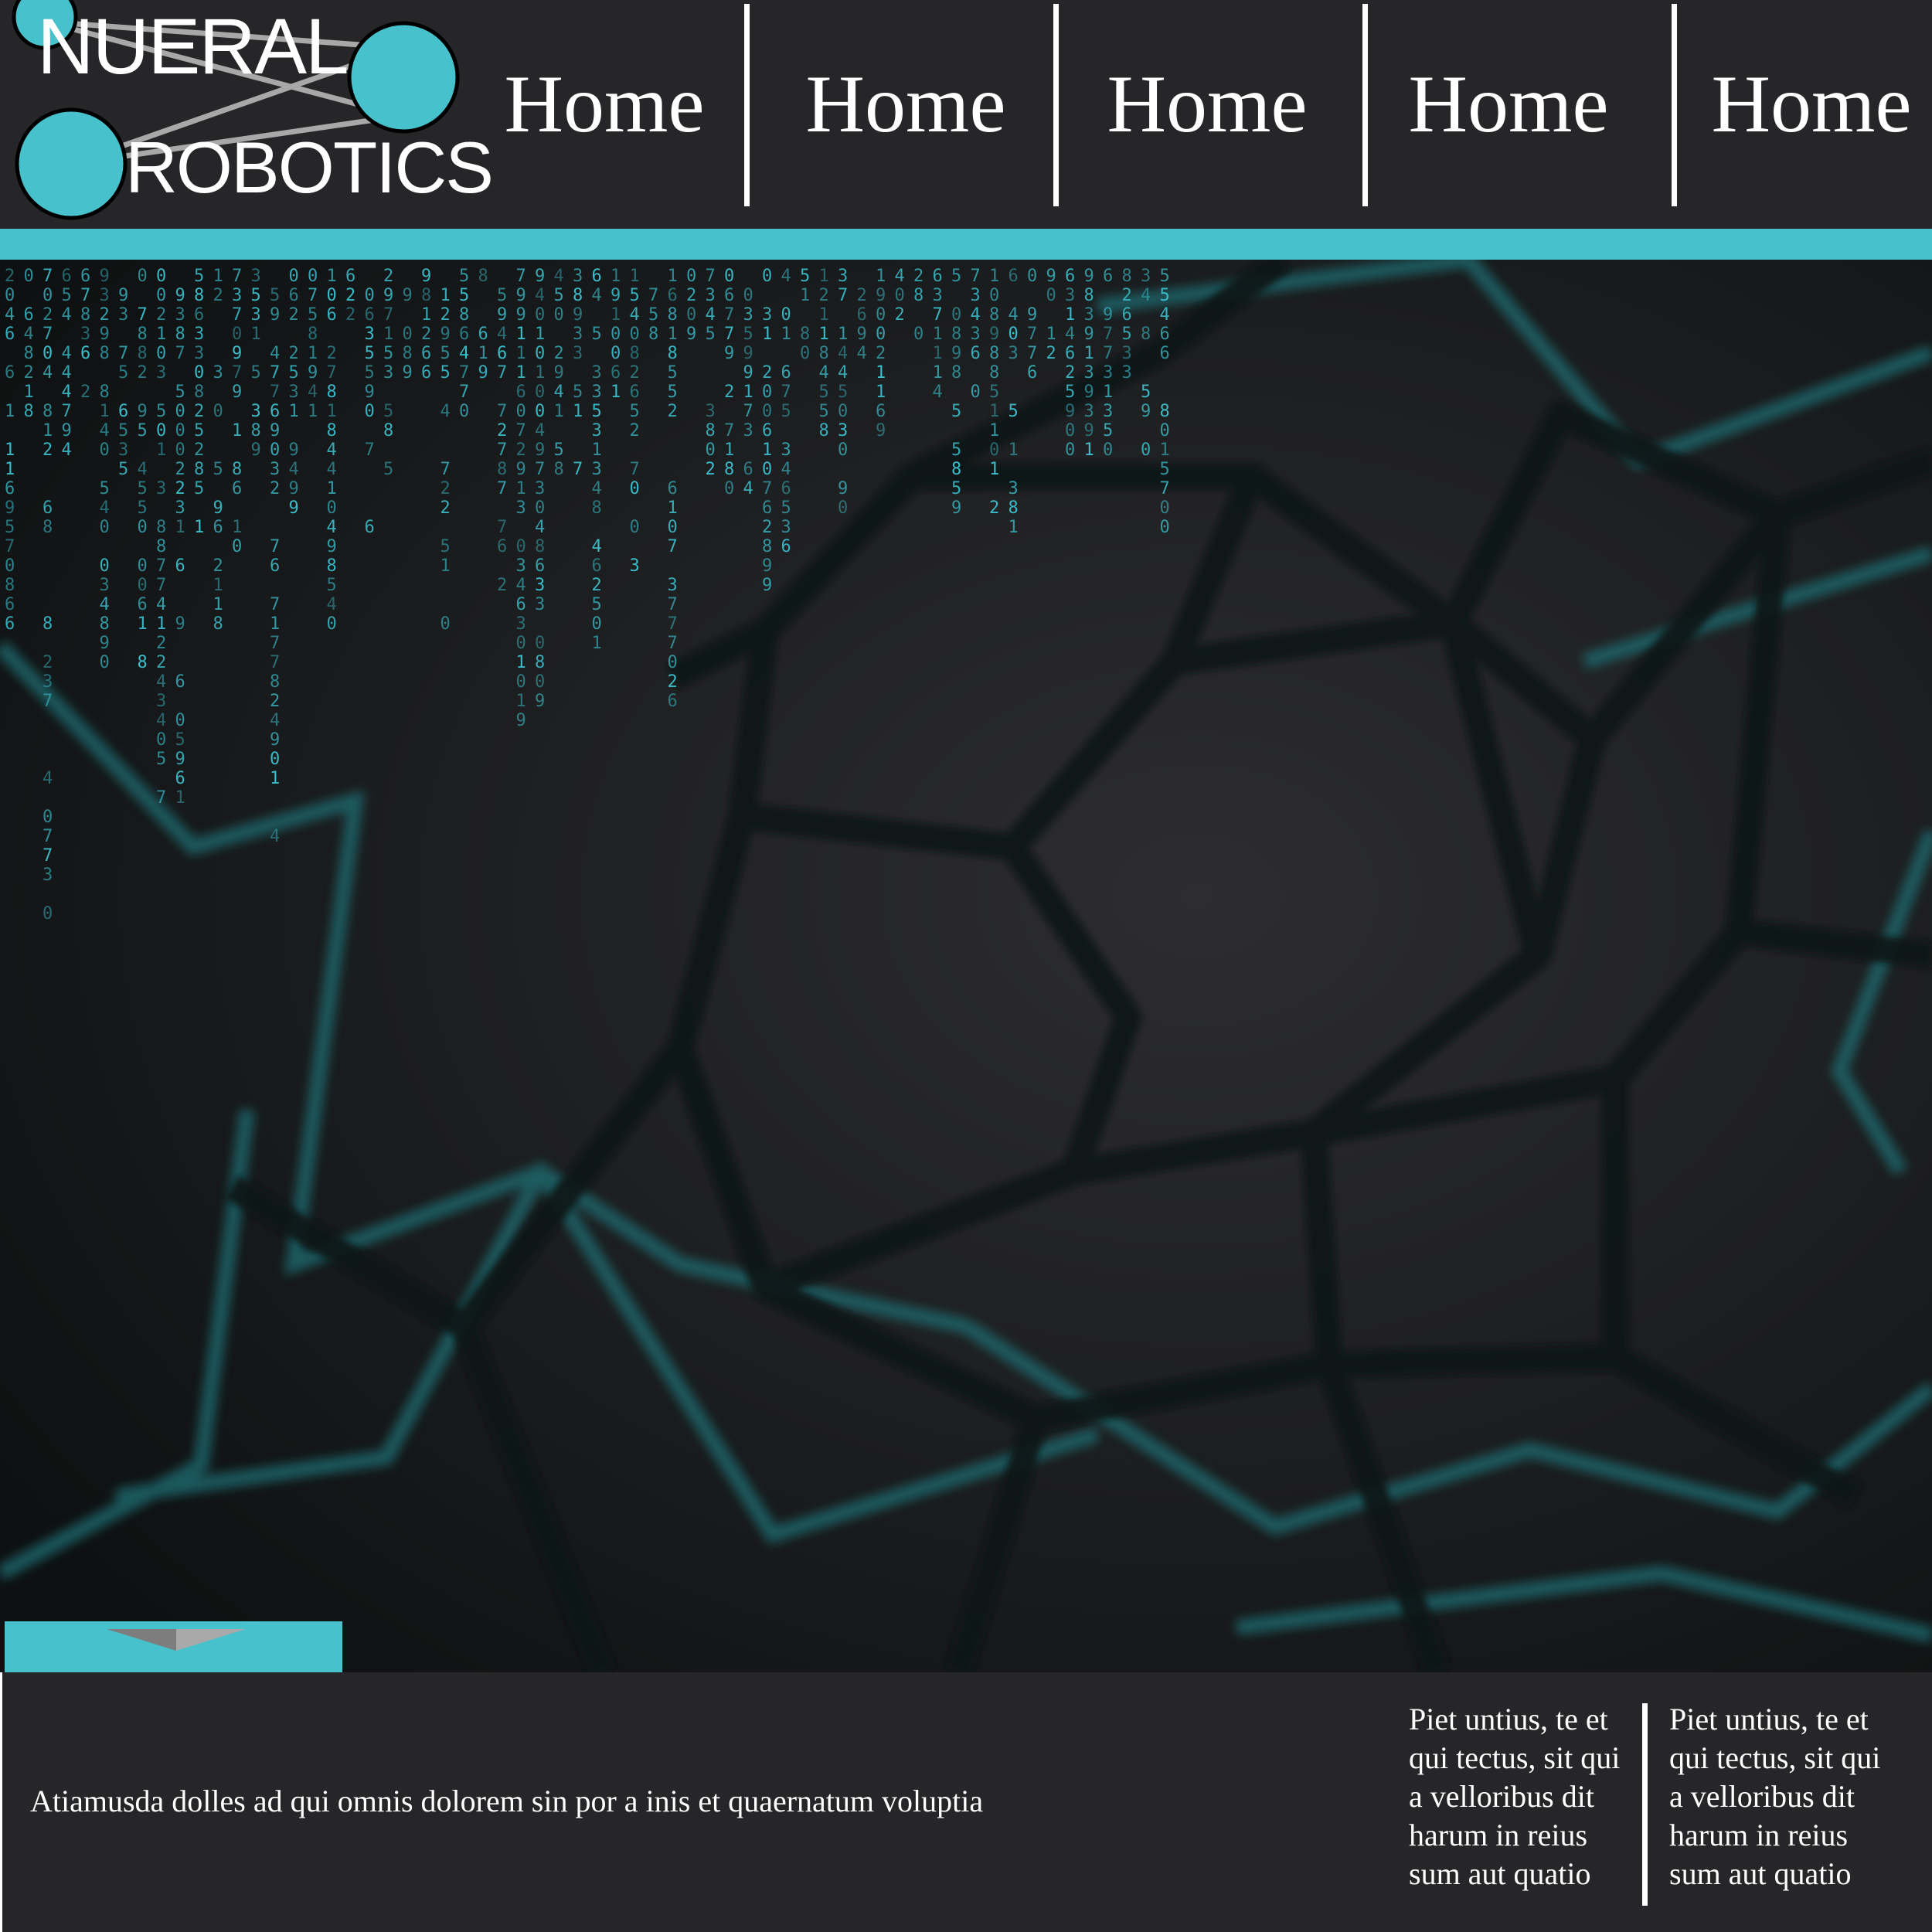  What do you see at coordinates (604, 104) in the screenshot?
I see `nav-item-home-1: Home` at bounding box center [604, 104].